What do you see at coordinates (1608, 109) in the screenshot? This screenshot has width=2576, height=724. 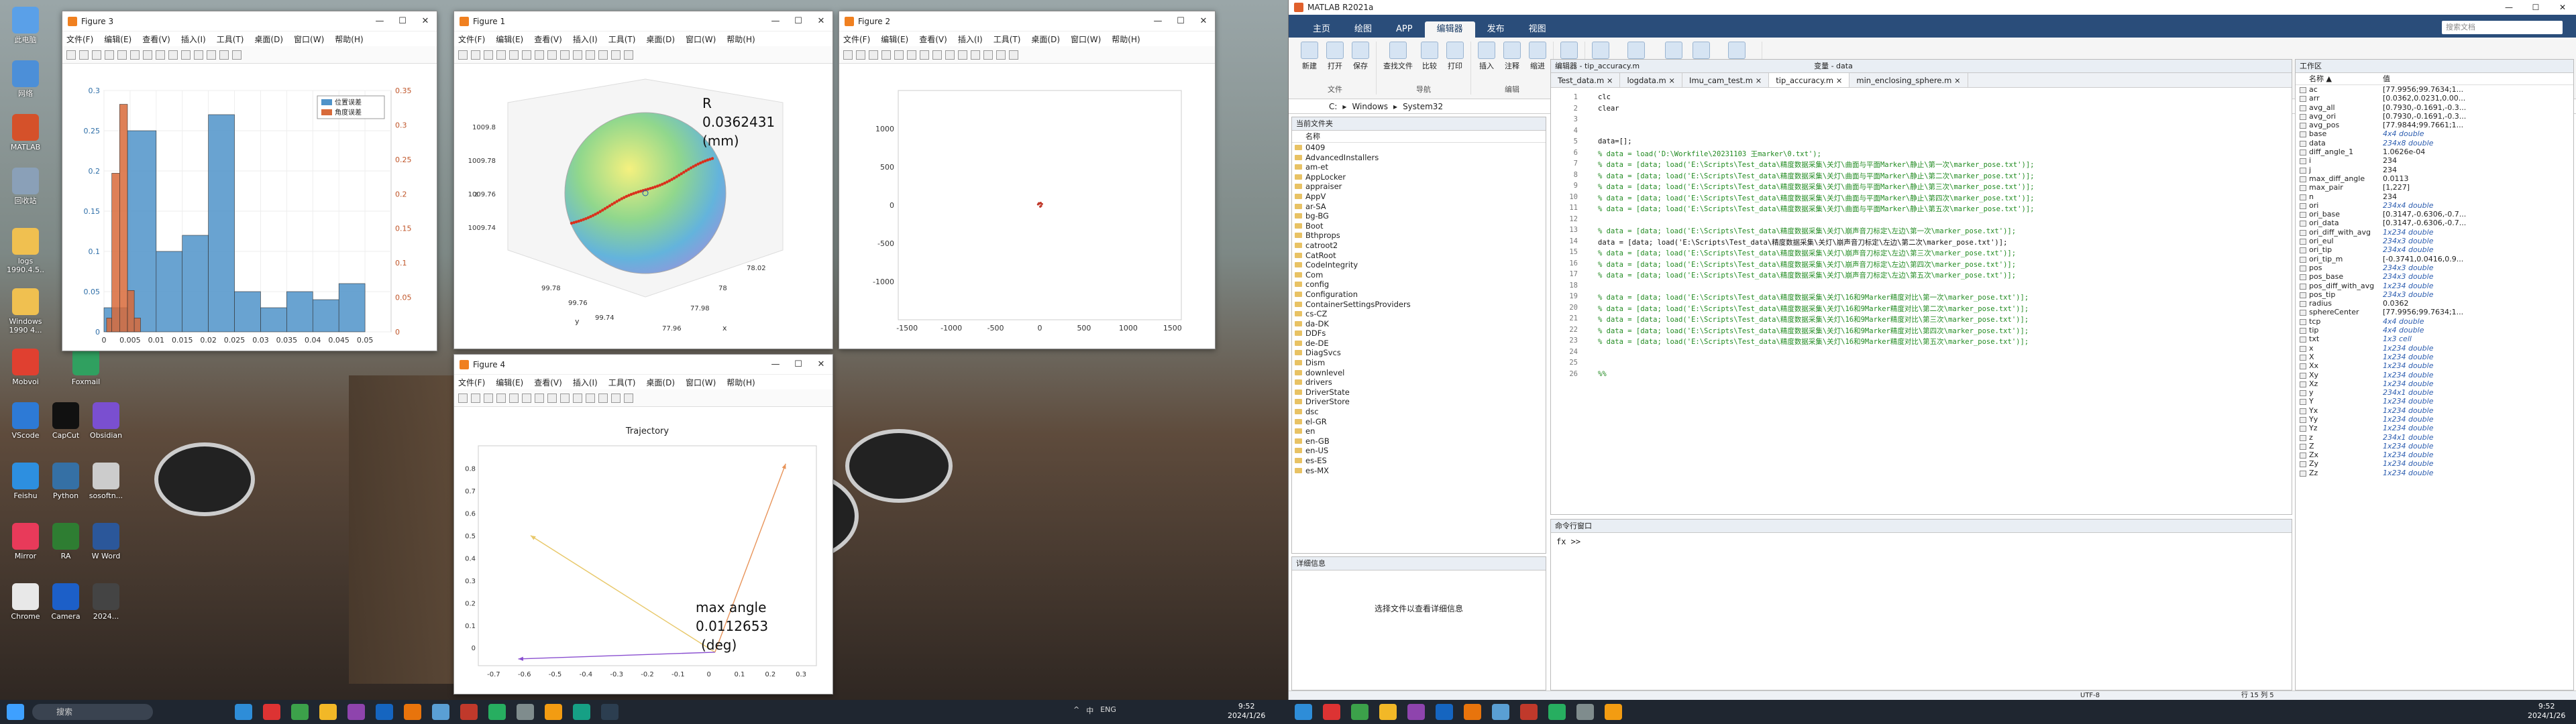 I see `code-line: clear` at bounding box center [1608, 109].